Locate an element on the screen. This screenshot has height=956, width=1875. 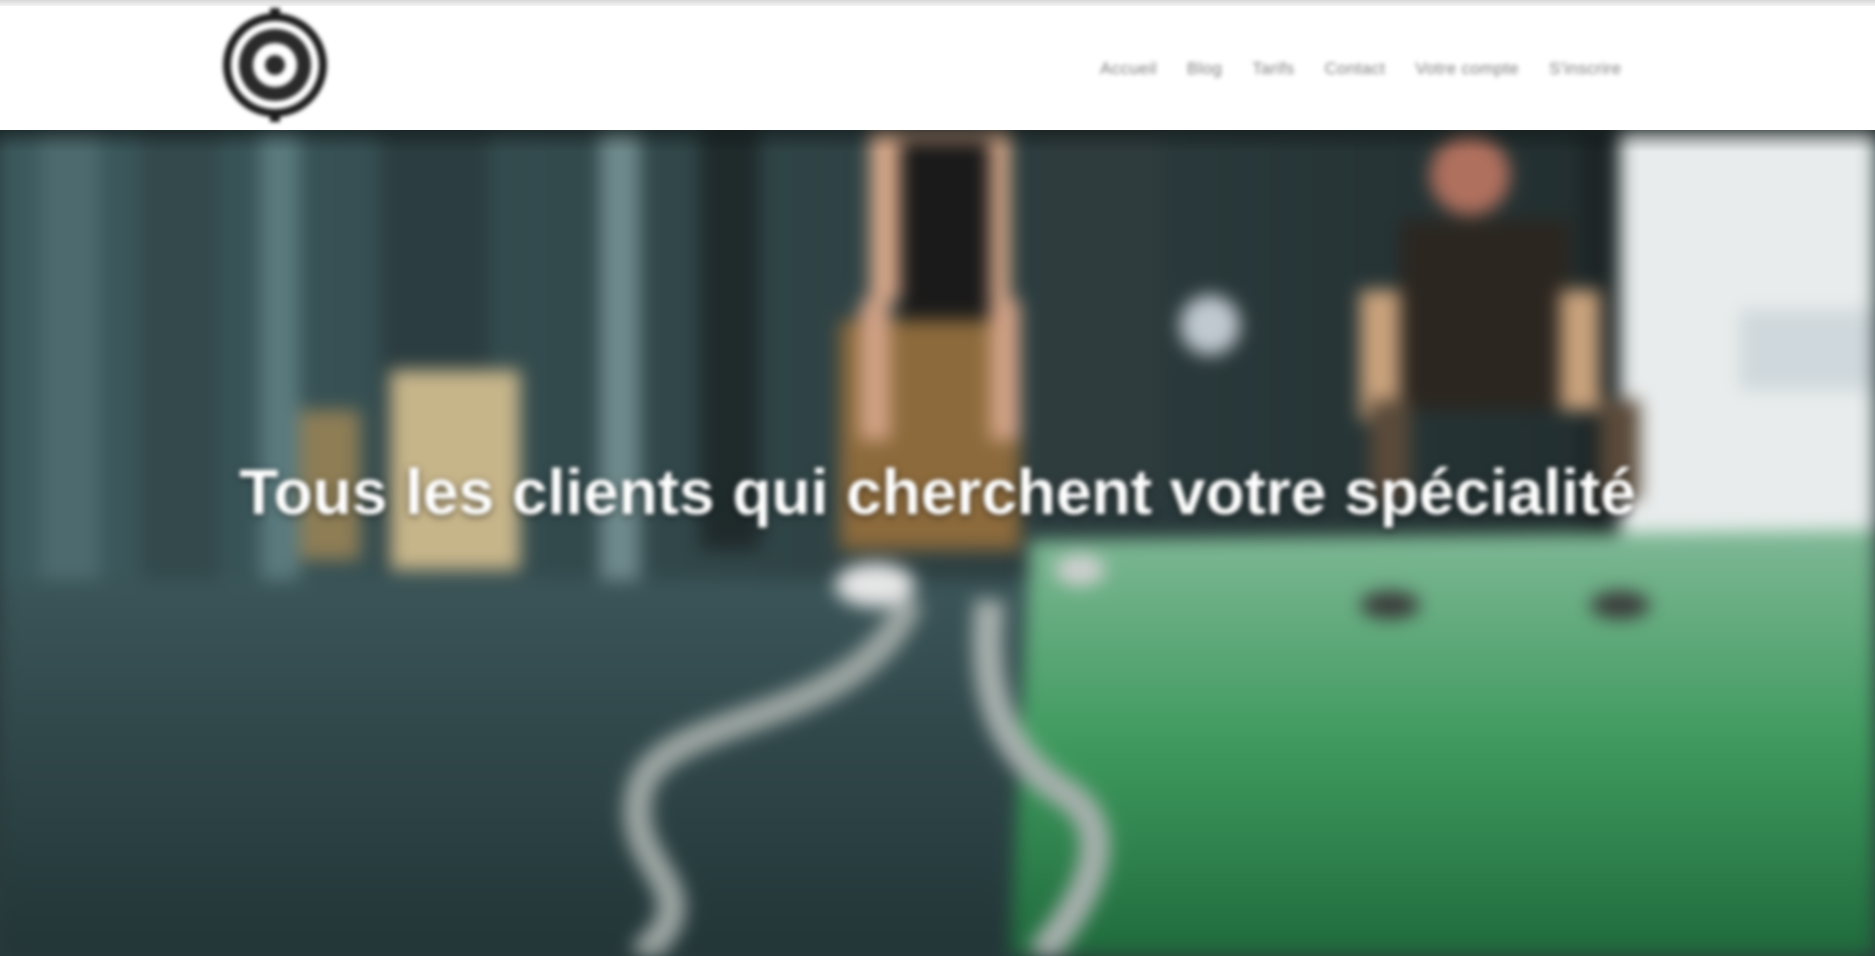
site-logo is located at coordinates (275, 65).